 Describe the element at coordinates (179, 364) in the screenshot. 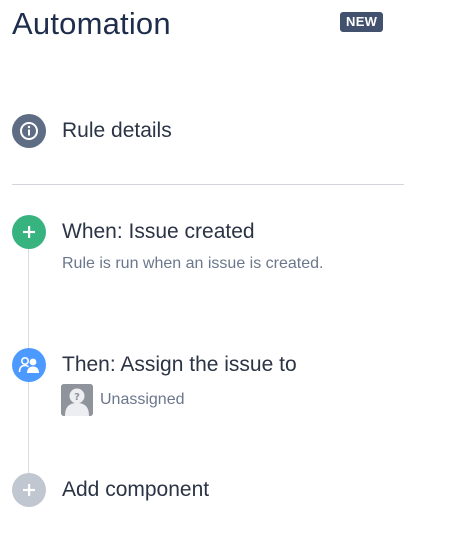

I see `action-title: Then: Assign the issue to` at that location.